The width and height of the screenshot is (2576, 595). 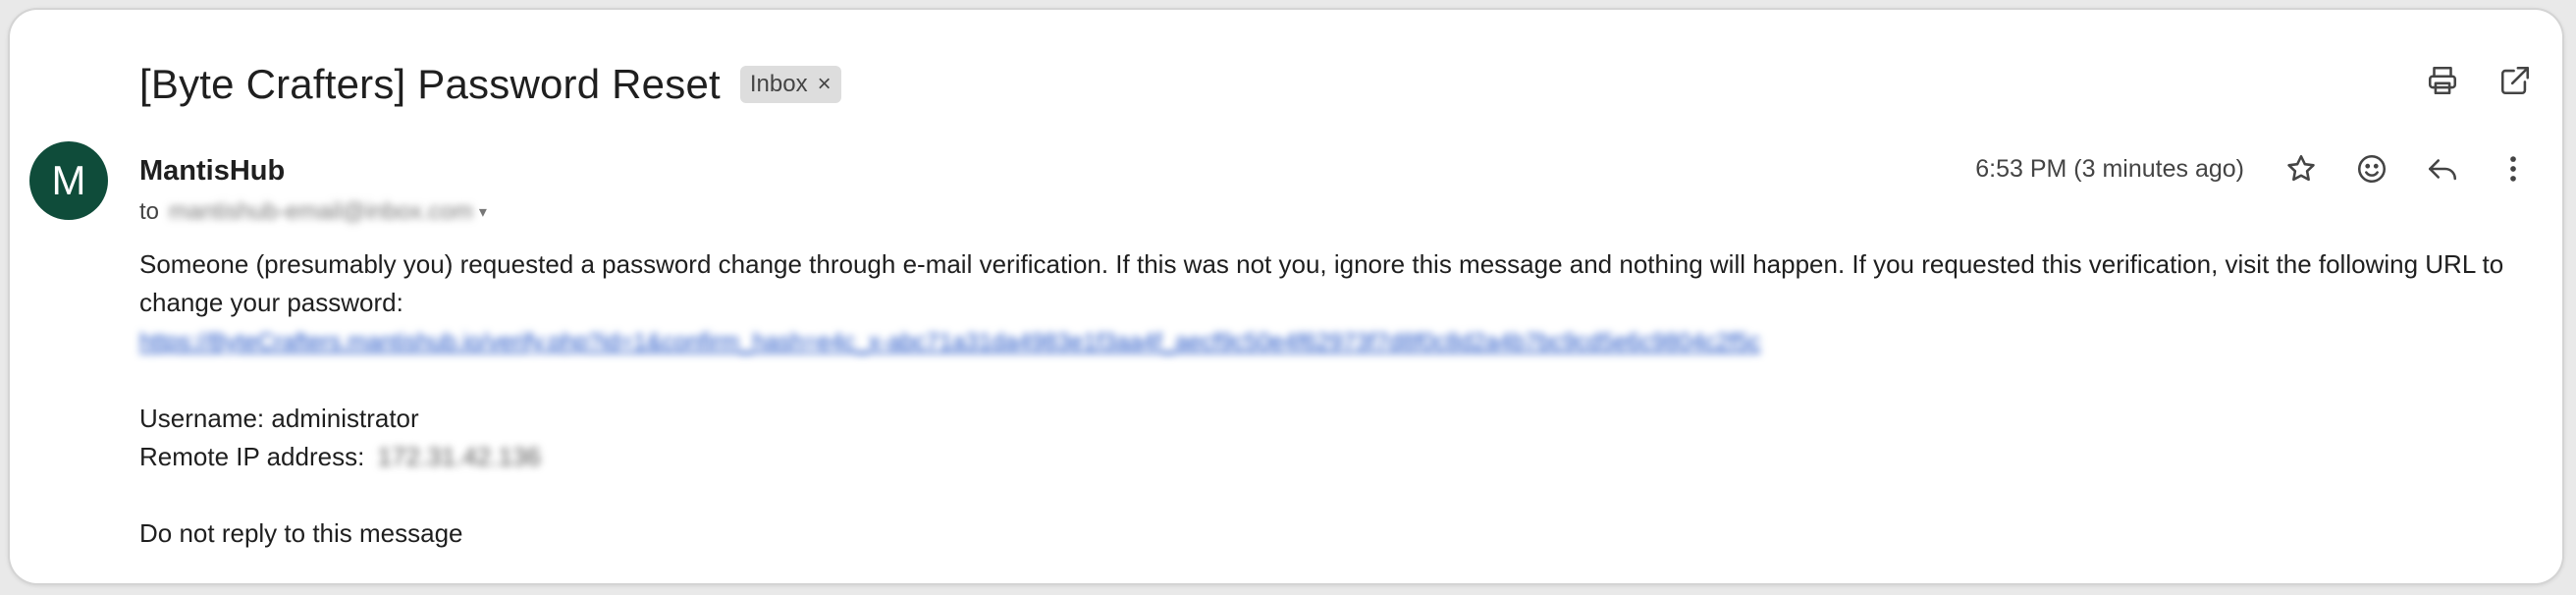 What do you see at coordinates (212, 171) in the screenshot?
I see `sender-name: MantisHub` at bounding box center [212, 171].